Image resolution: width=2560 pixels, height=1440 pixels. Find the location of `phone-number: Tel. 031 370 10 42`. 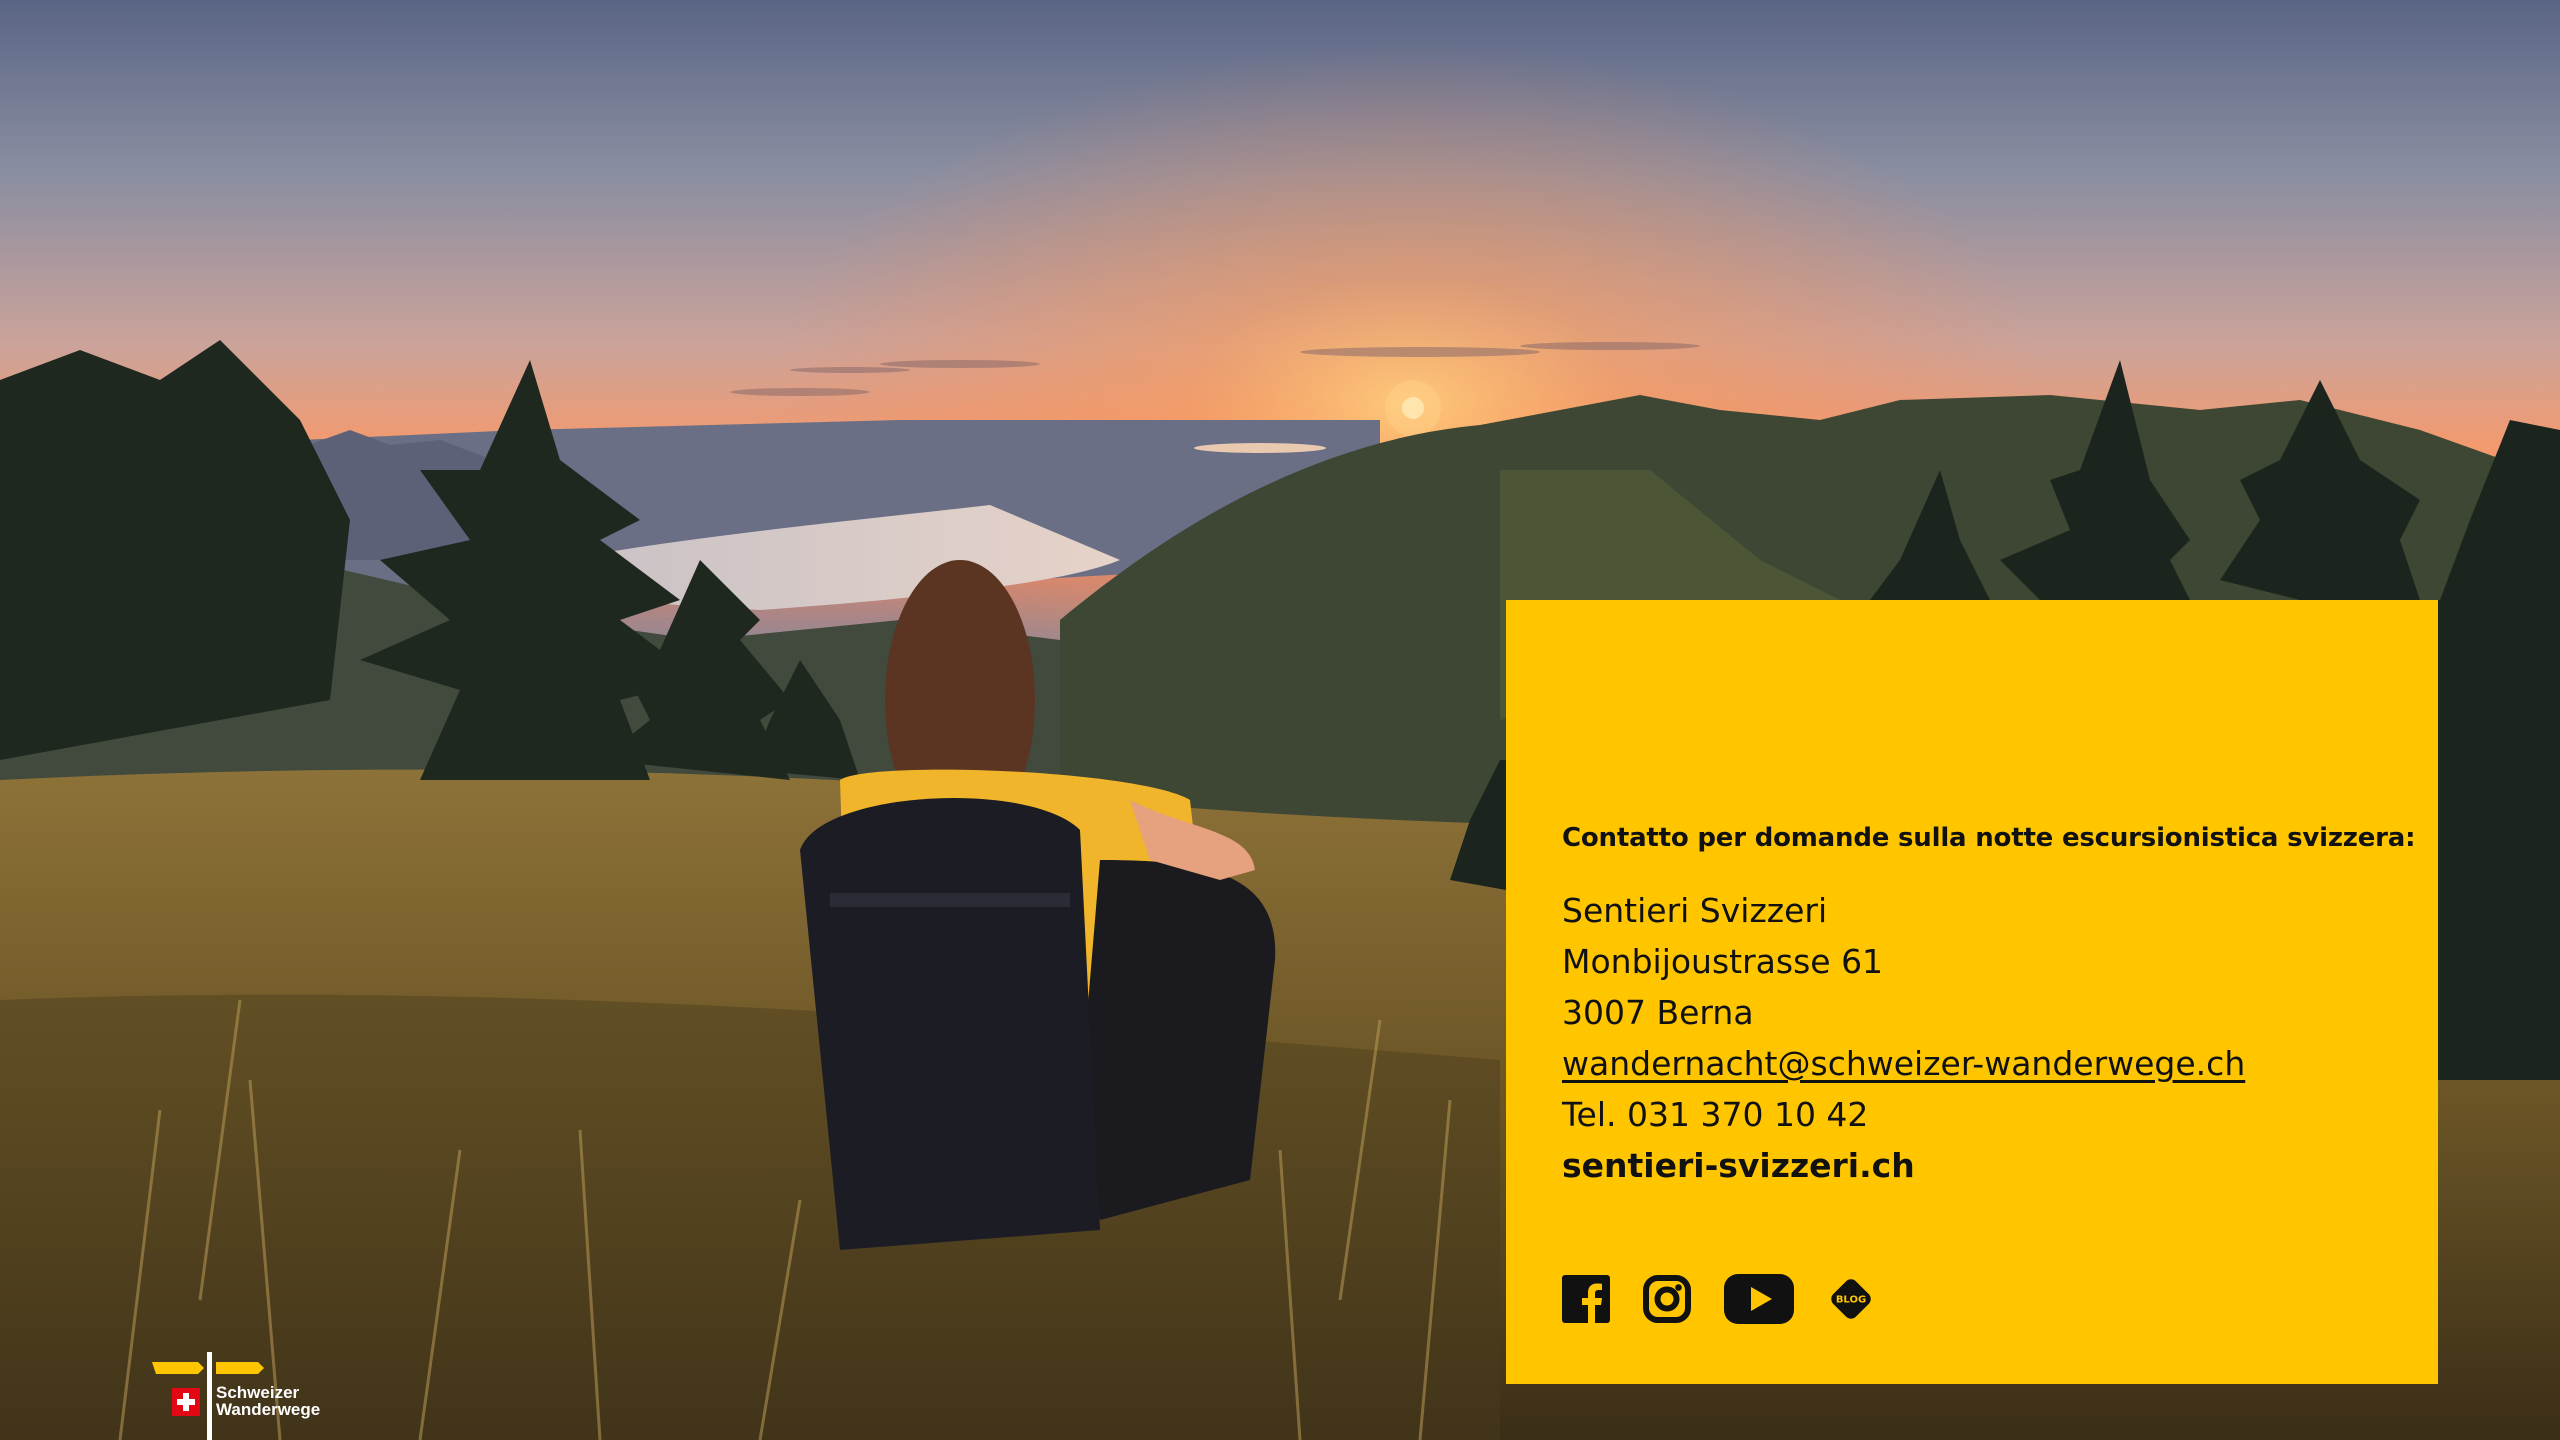

phone-number: Tel. 031 370 10 42 is located at coordinates (1715, 1114).